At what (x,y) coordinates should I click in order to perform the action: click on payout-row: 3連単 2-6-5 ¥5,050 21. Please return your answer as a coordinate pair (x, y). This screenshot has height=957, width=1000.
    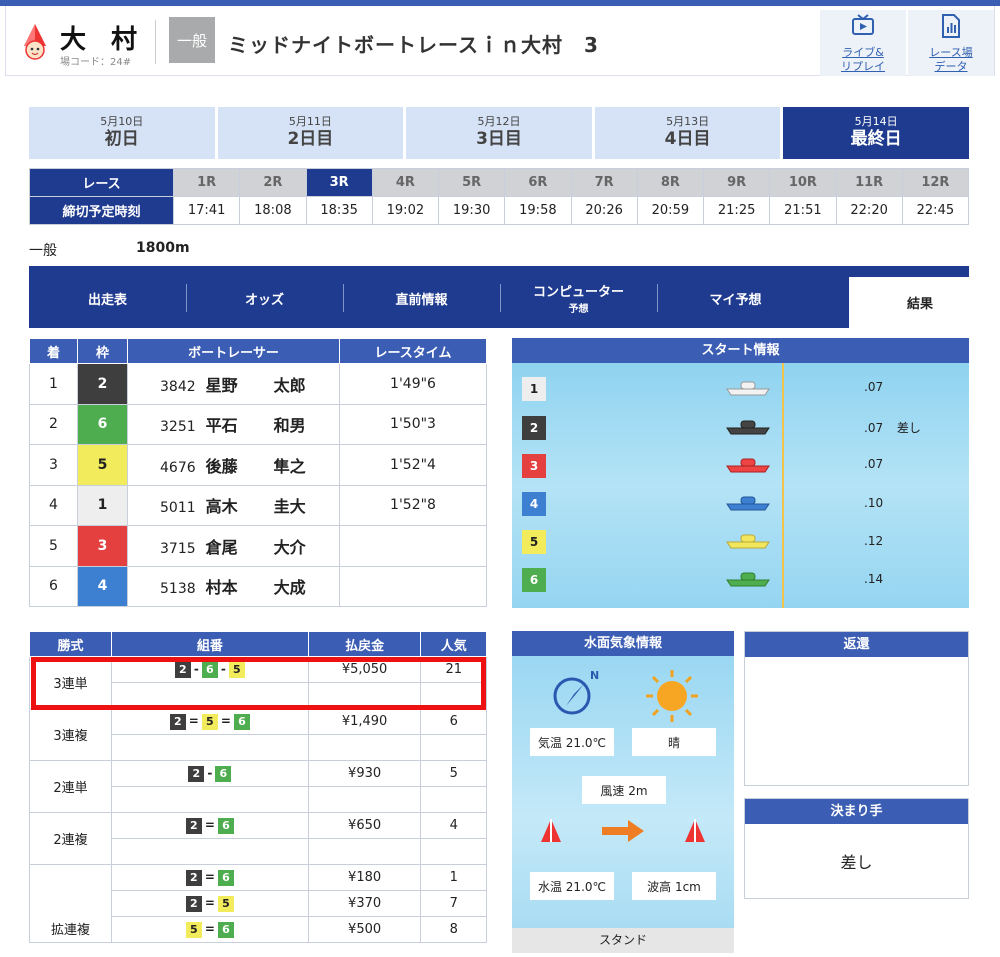
    Looking at the image, I should click on (258, 682).